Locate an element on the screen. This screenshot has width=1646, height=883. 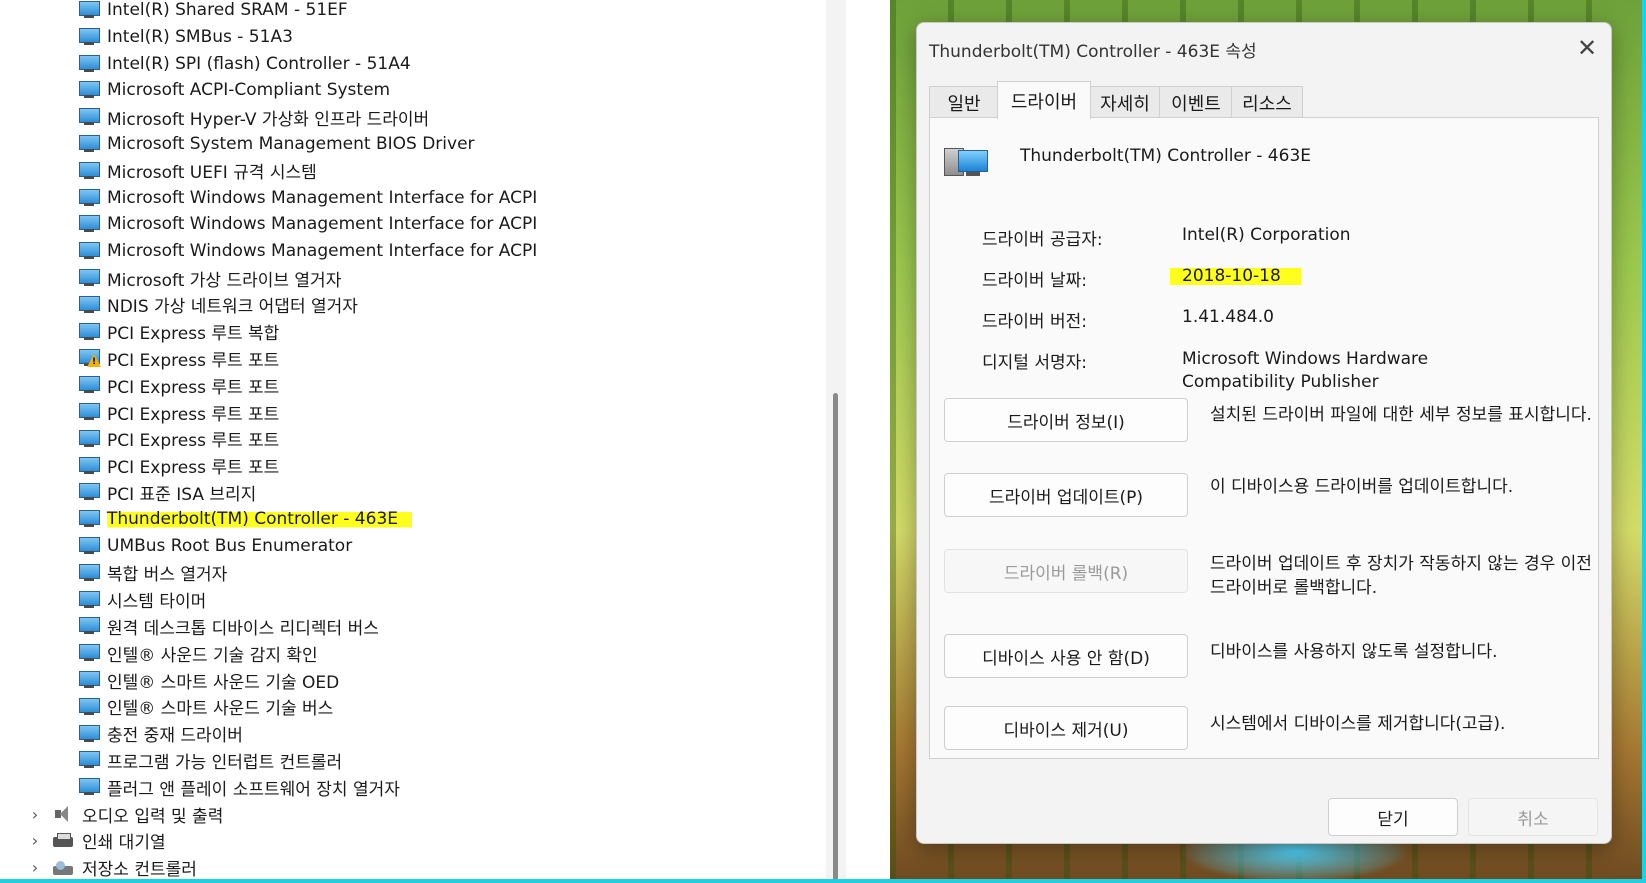
tree-item-selected-device: Thunderbolt(TM) Controller - 463E is located at coordinates (245, 519).